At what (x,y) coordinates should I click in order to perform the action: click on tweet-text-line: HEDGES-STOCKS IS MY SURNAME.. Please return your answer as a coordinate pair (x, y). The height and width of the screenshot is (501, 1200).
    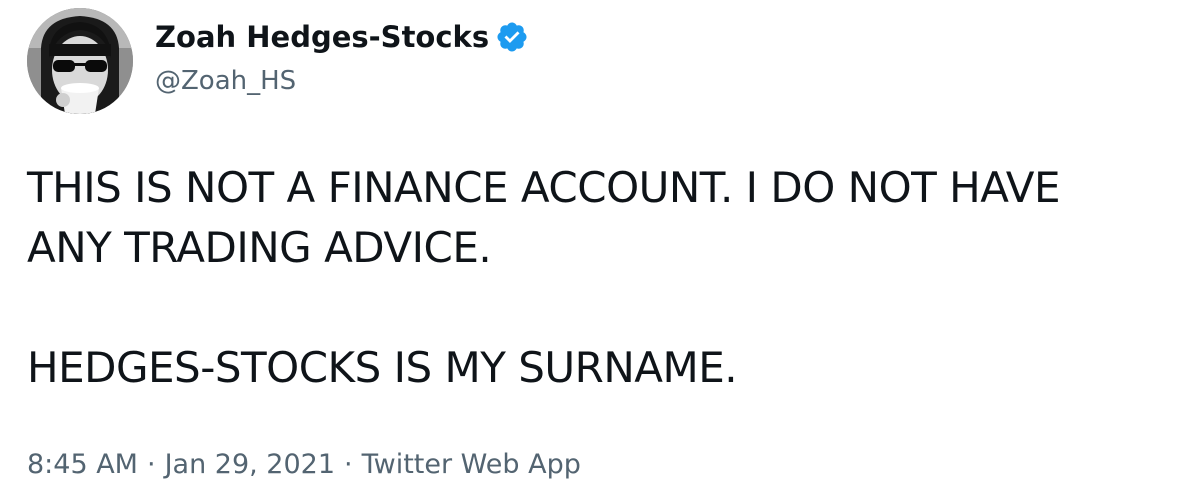
    Looking at the image, I should click on (382, 367).